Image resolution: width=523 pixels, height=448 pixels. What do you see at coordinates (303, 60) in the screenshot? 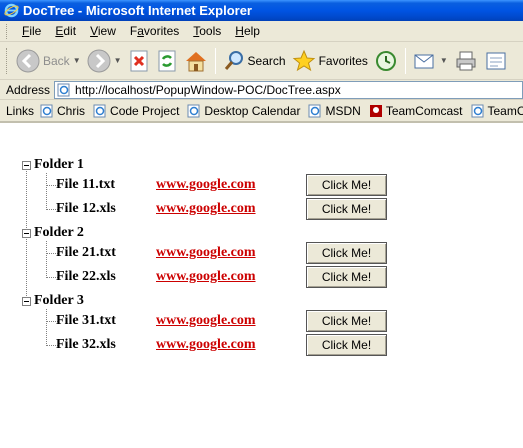
I see `favorites-star-icon` at bounding box center [303, 60].